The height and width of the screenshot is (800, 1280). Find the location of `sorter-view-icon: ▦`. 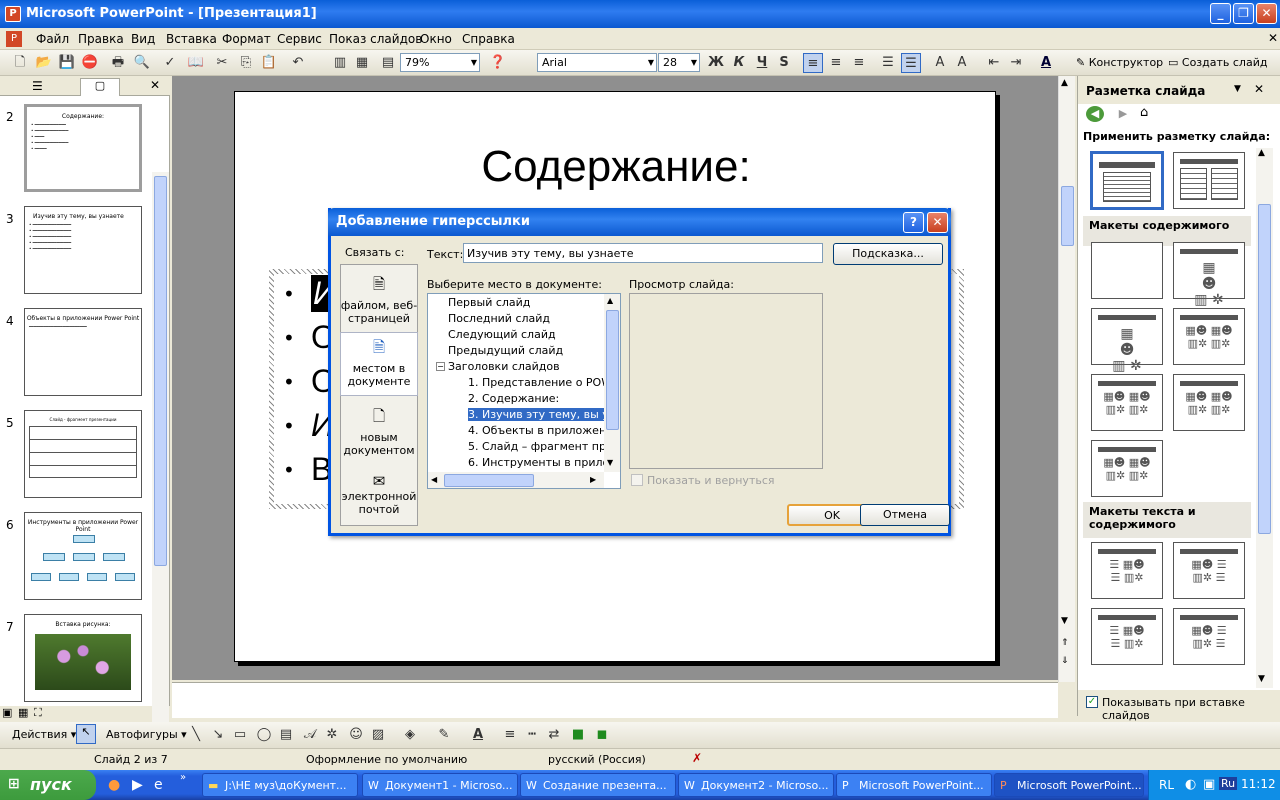

sorter-view-icon: ▦ is located at coordinates (23, 712).